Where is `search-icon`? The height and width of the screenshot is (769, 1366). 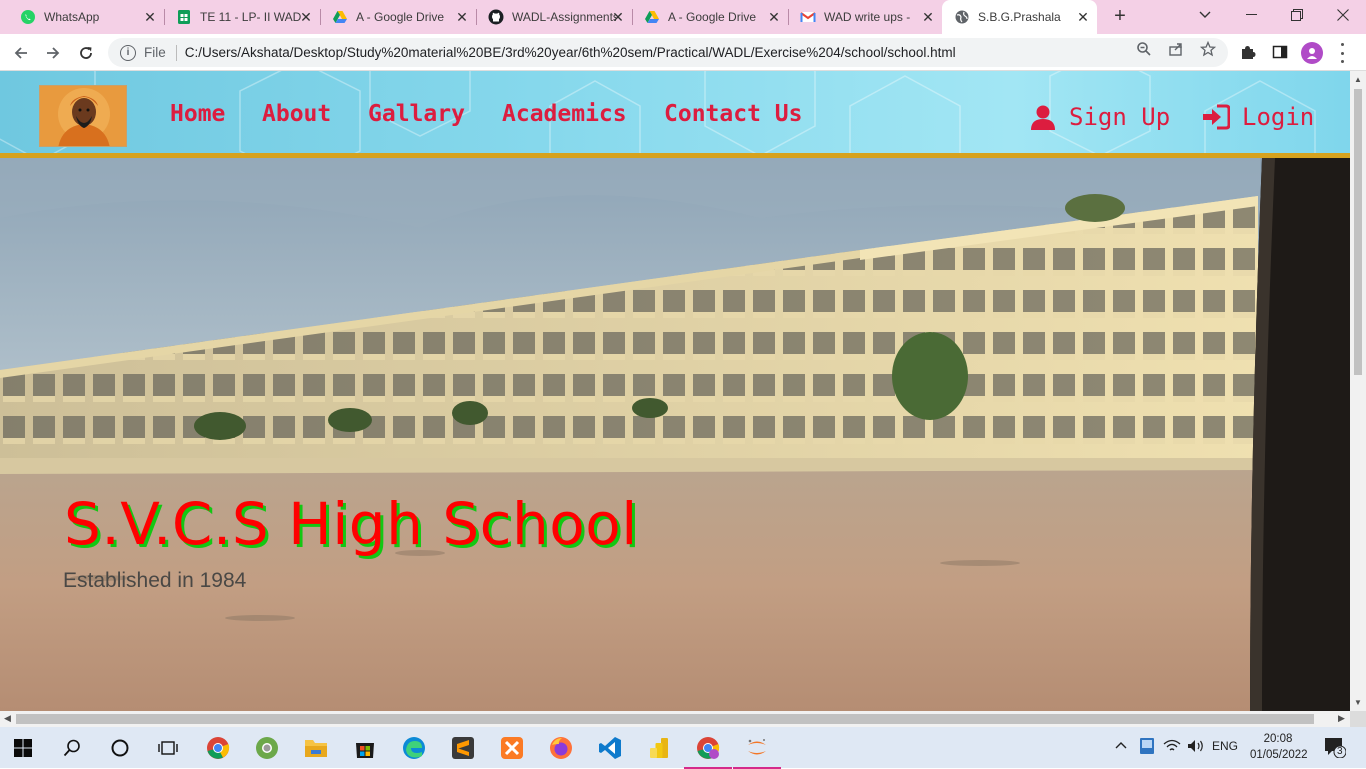
search-icon is located at coordinates (72, 748).